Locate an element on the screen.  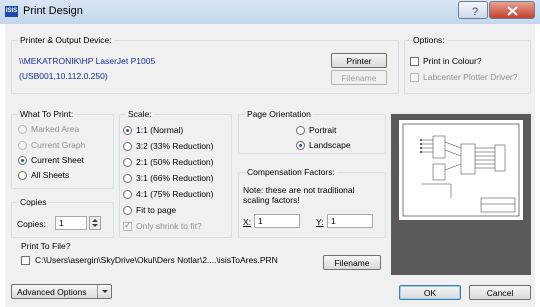
labcenter-plotter-label: Labcenter Plotter Driver? is located at coordinates (470, 77).